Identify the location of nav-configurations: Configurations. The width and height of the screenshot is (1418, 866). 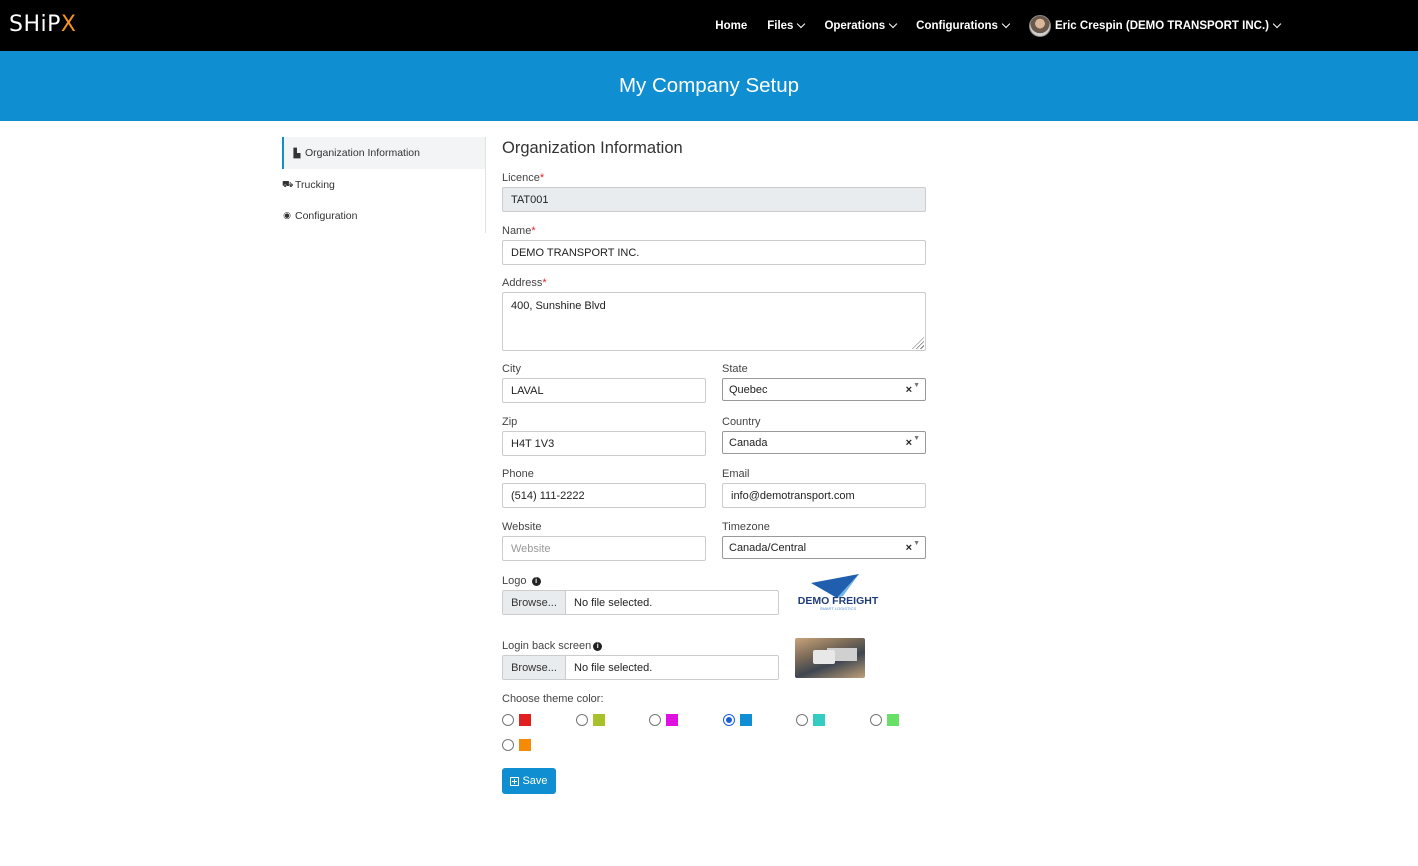
(963, 25).